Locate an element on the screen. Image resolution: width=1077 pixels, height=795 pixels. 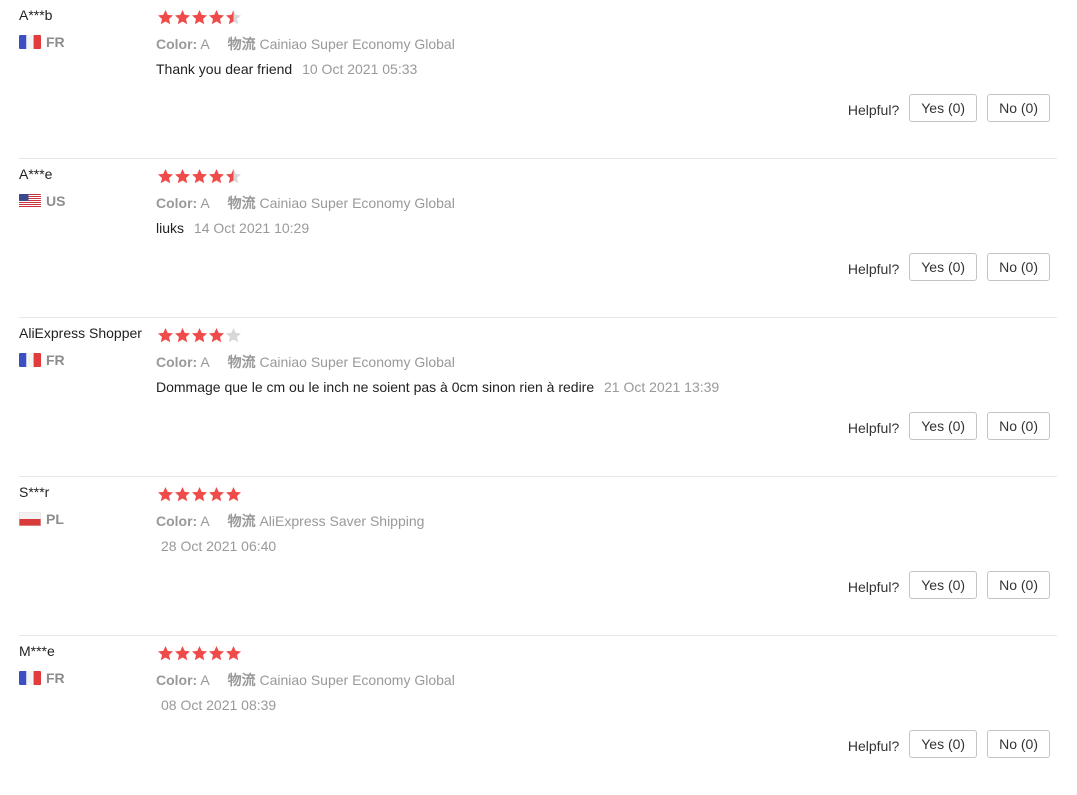
review-meta: Color: A 物流 AliExpress Saver Shipping is located at coordinates (290, 521).